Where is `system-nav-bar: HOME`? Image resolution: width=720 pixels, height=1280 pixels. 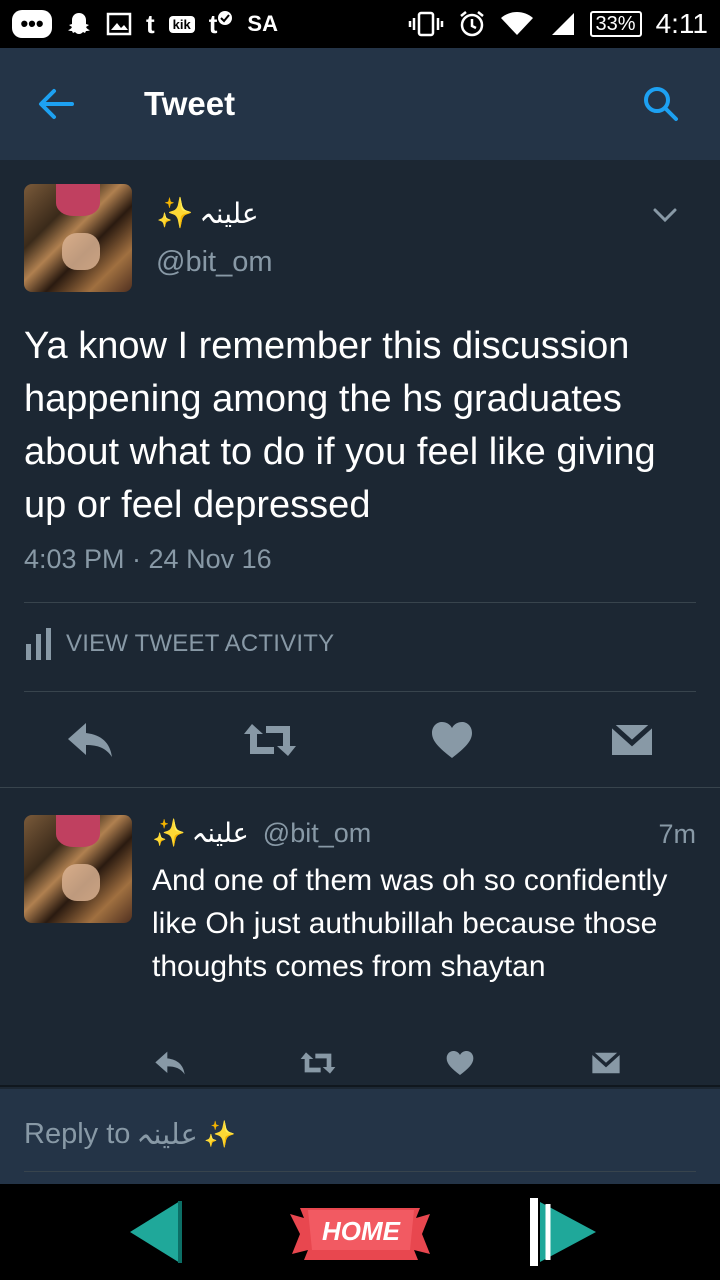 system-nav-bar: HOME is located at coordinates (360, 1232).